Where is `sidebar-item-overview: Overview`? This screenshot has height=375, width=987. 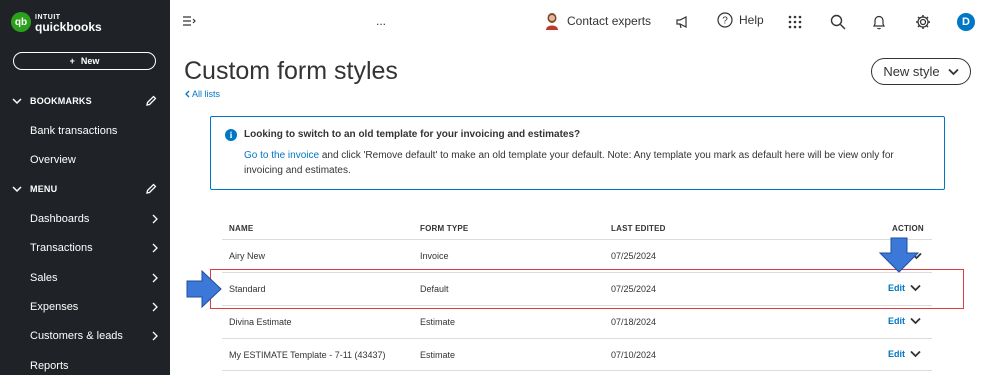 sidebar-item-overview: Overview is located at coordinates (85, 160).